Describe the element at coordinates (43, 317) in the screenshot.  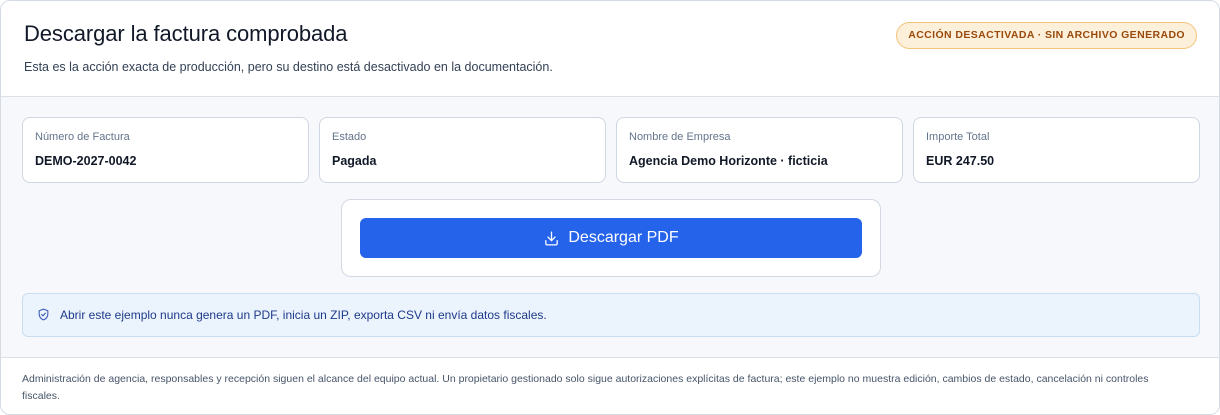
I see `shield-check-icon` at that location.